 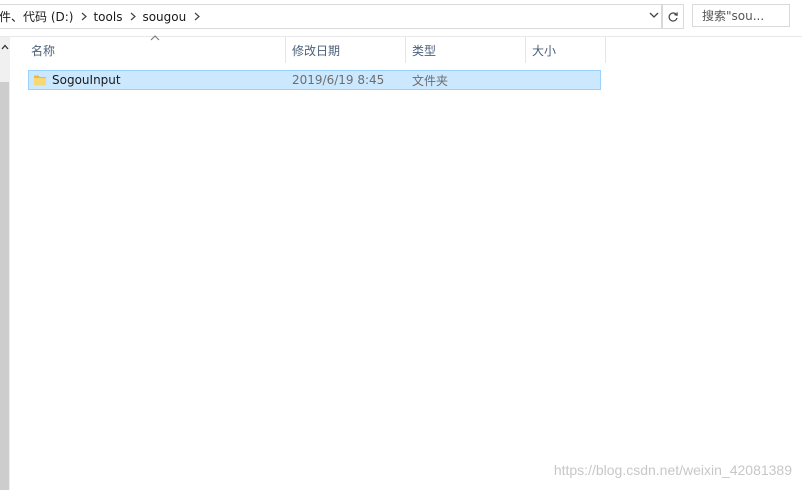 What do you see at coordinates (316, 50) in the screenshot?
I see `column-header-modified-label: 修改日期` at bounding box center [316, 50].